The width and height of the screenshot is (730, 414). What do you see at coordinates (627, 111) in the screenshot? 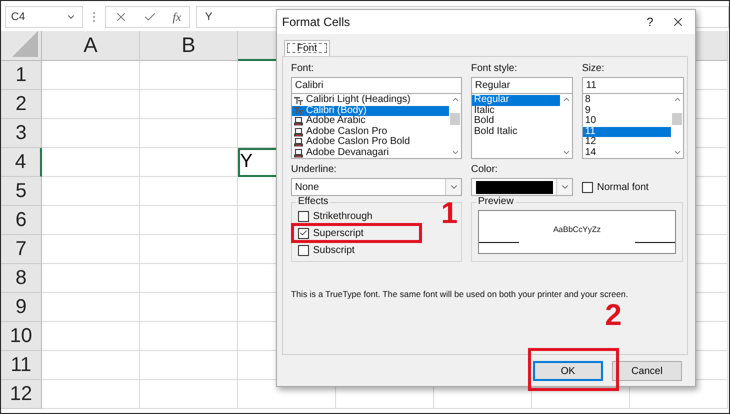
I see `list-item: 9` at bounding box center [627, 111].